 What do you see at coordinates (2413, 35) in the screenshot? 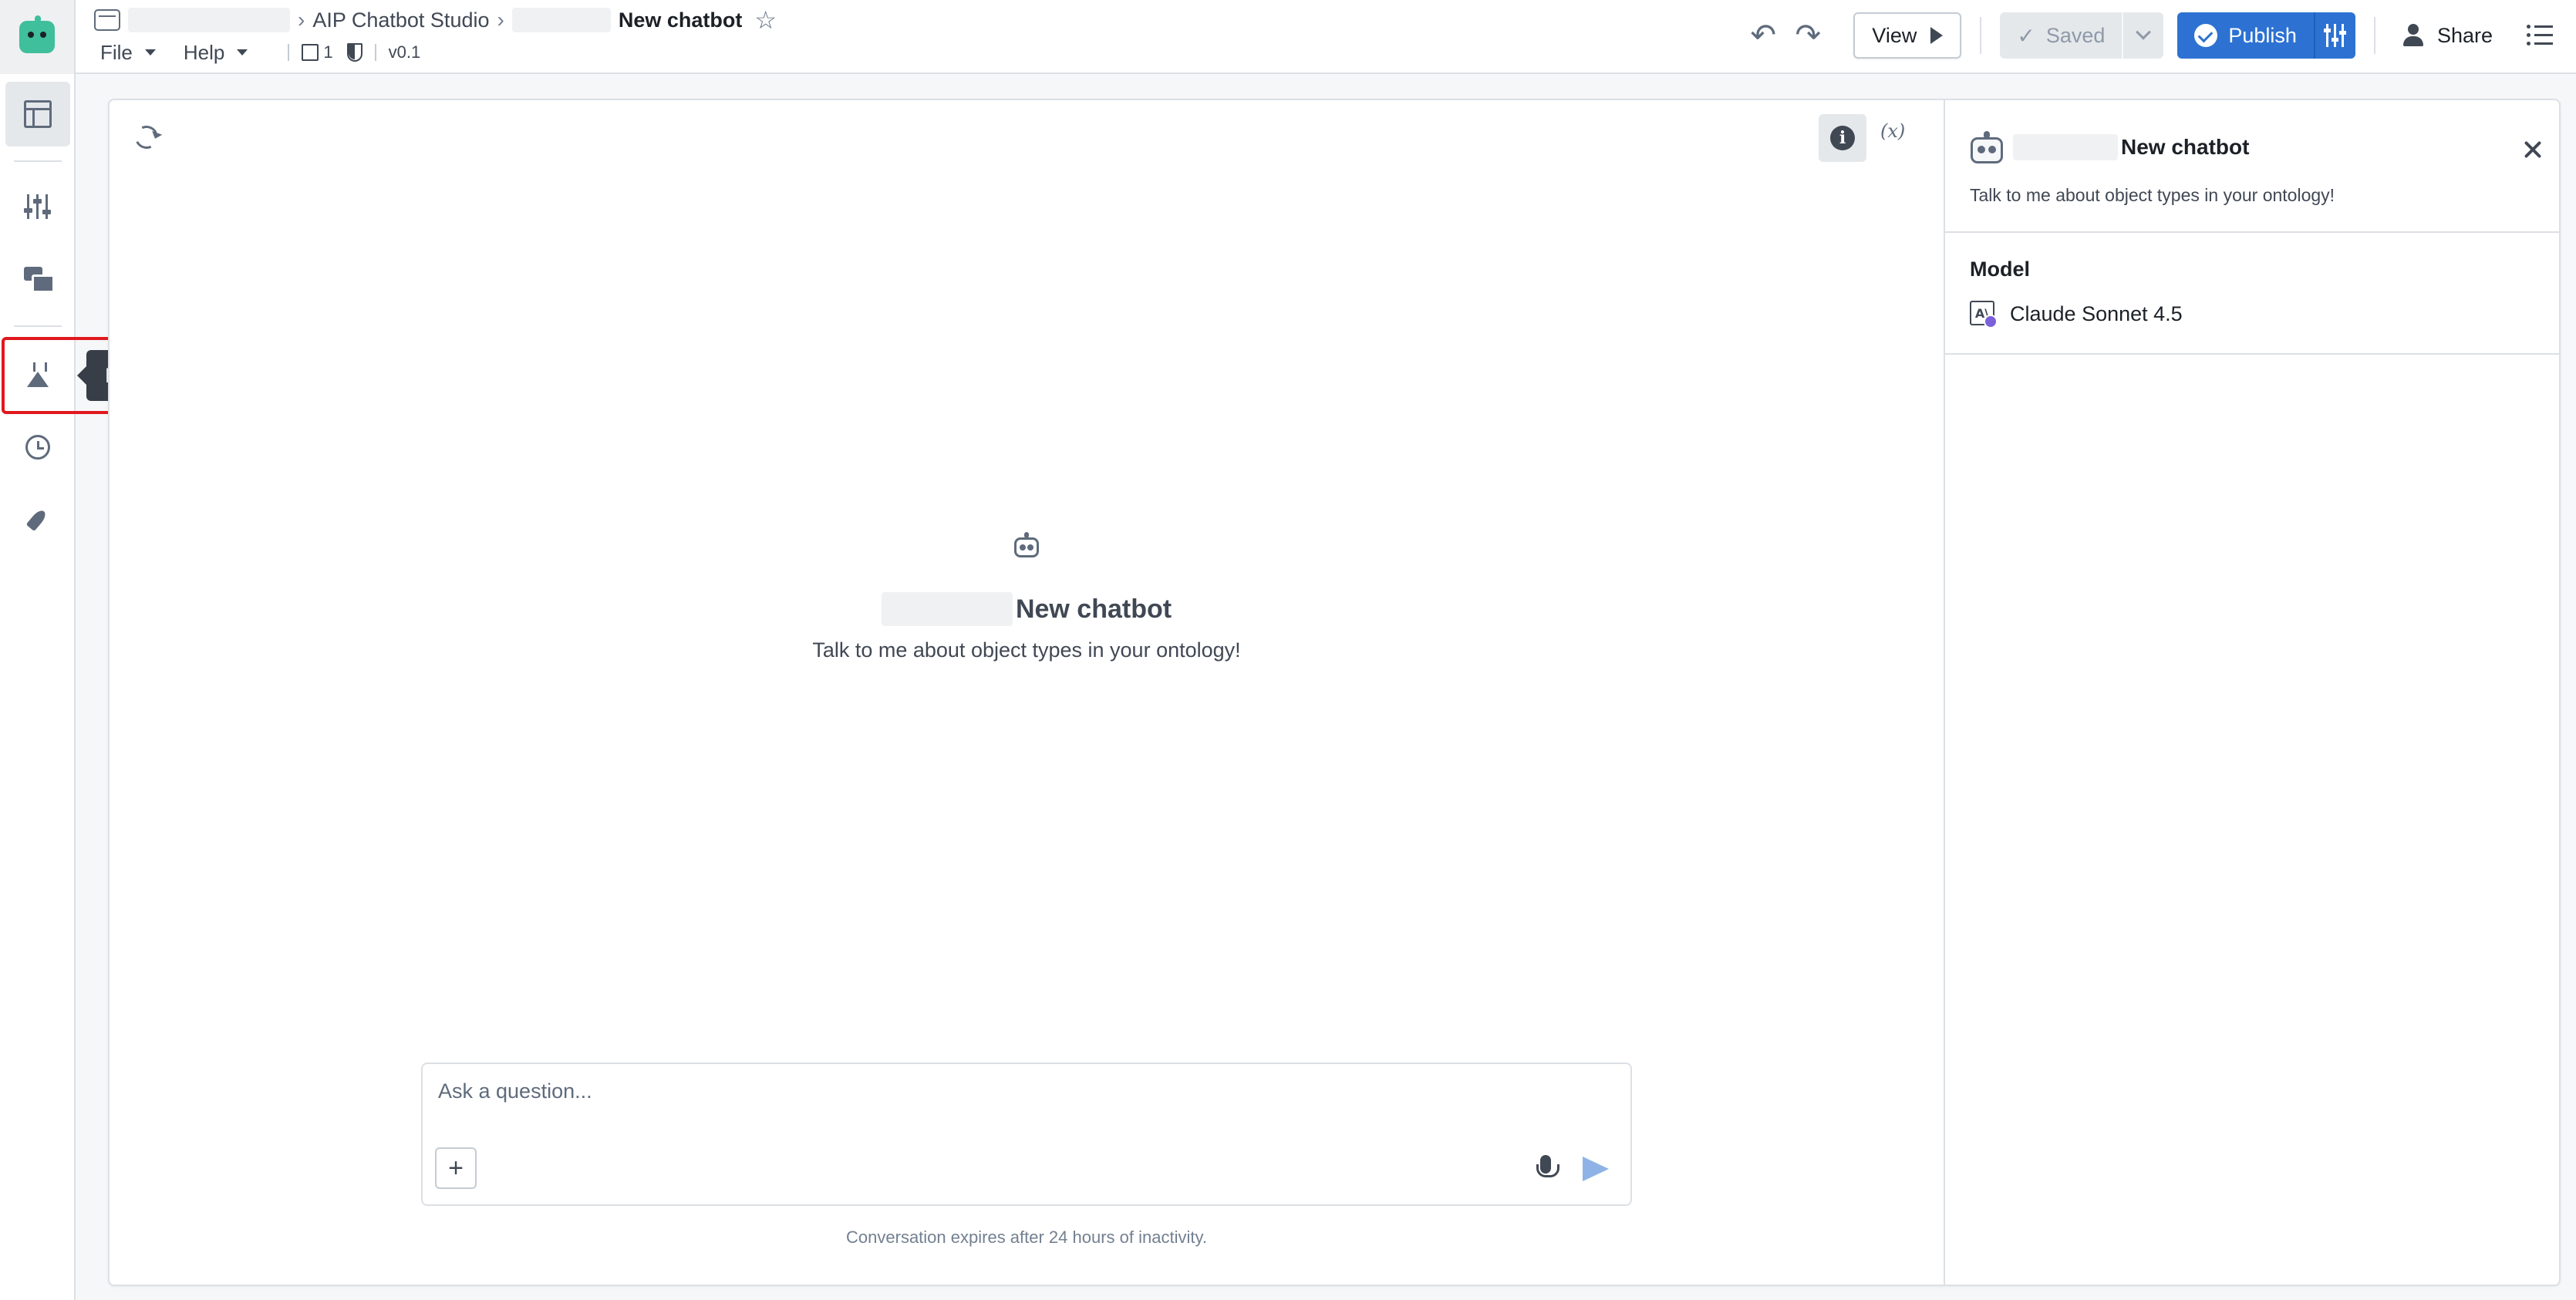
I see `person-icon` at bounding box center [2413, 35].